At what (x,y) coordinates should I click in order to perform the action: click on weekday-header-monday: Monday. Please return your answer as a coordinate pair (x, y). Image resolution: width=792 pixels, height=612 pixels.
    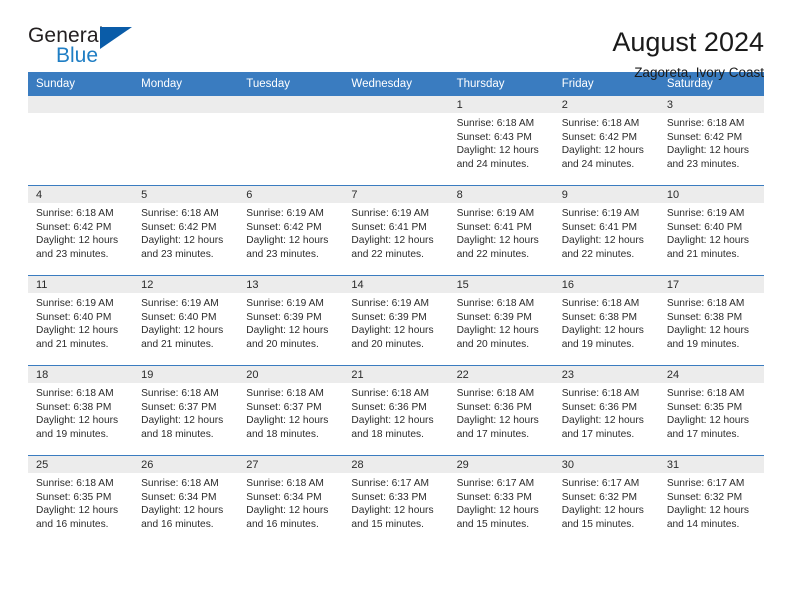
    Looking at the image, I should click on (186, 84).